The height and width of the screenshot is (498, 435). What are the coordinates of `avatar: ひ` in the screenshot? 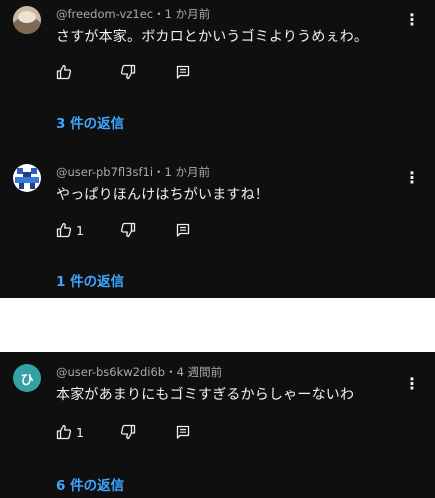 It's located at (27, 378).